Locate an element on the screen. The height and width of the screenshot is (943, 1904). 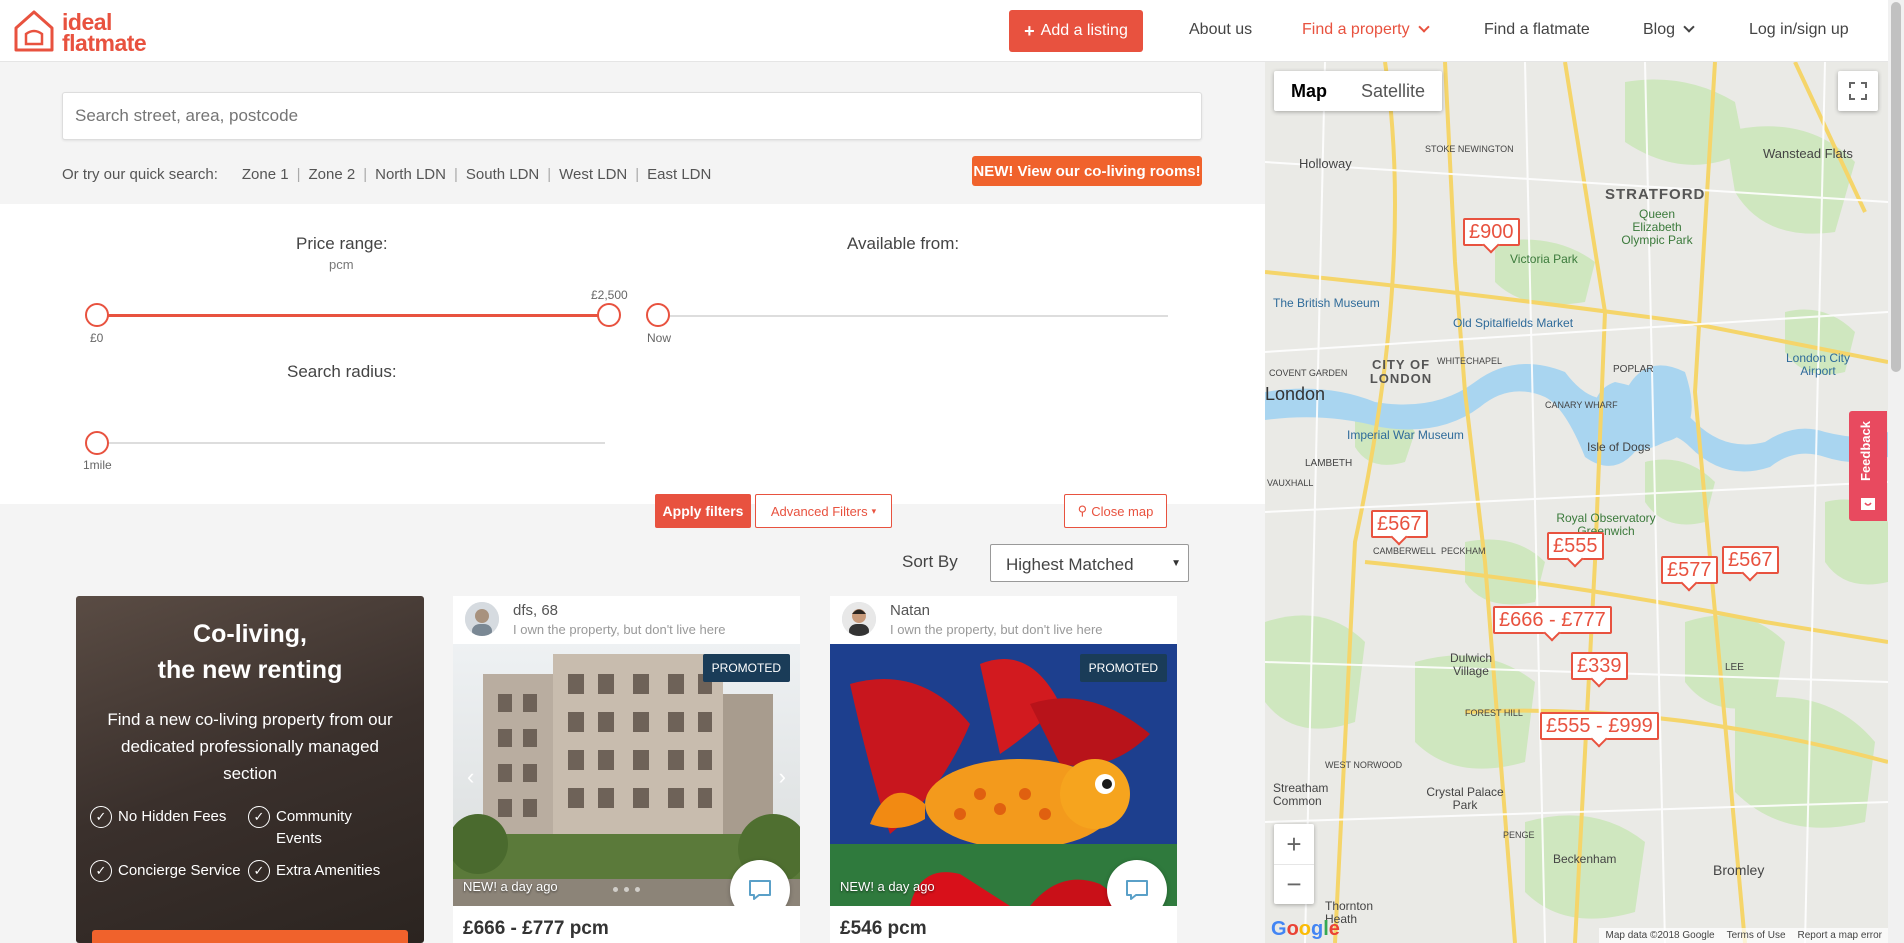
chat-icon is located at coordinates (760, 890).